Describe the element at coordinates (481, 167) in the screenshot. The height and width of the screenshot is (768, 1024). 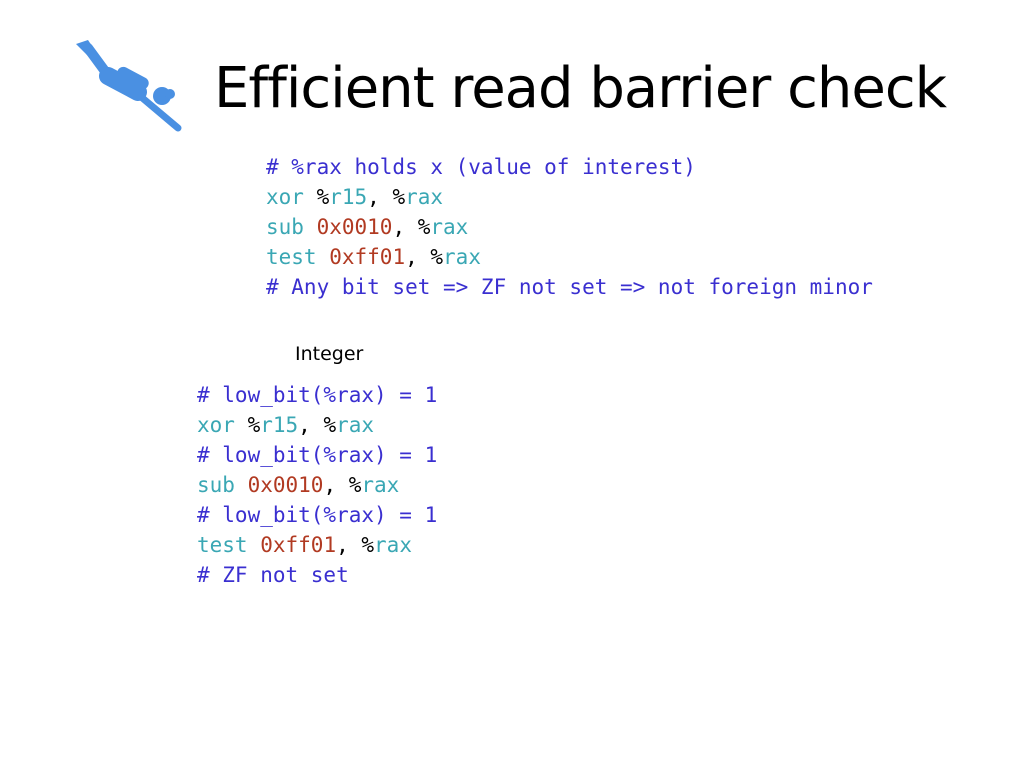
I see `code-token-comment: # %rax holds x (value of interest)` at that location.